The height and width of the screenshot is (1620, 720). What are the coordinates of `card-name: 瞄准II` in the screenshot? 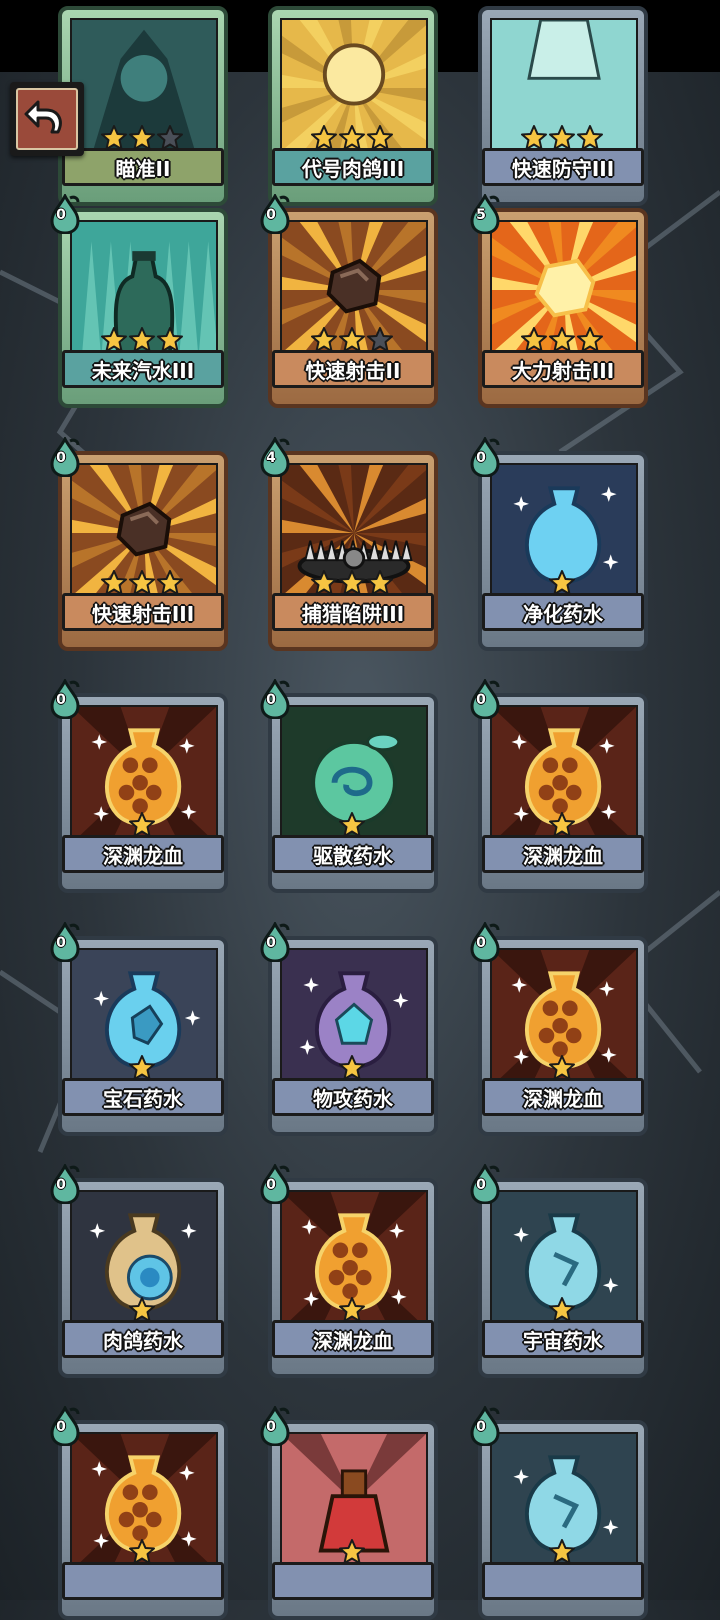 It's located at (143, 167).